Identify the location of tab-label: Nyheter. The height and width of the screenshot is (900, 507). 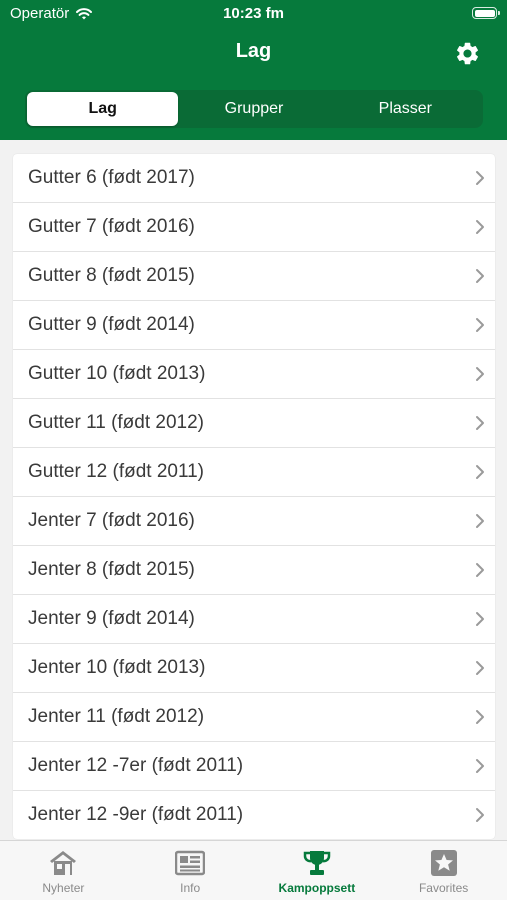
(63, 888).